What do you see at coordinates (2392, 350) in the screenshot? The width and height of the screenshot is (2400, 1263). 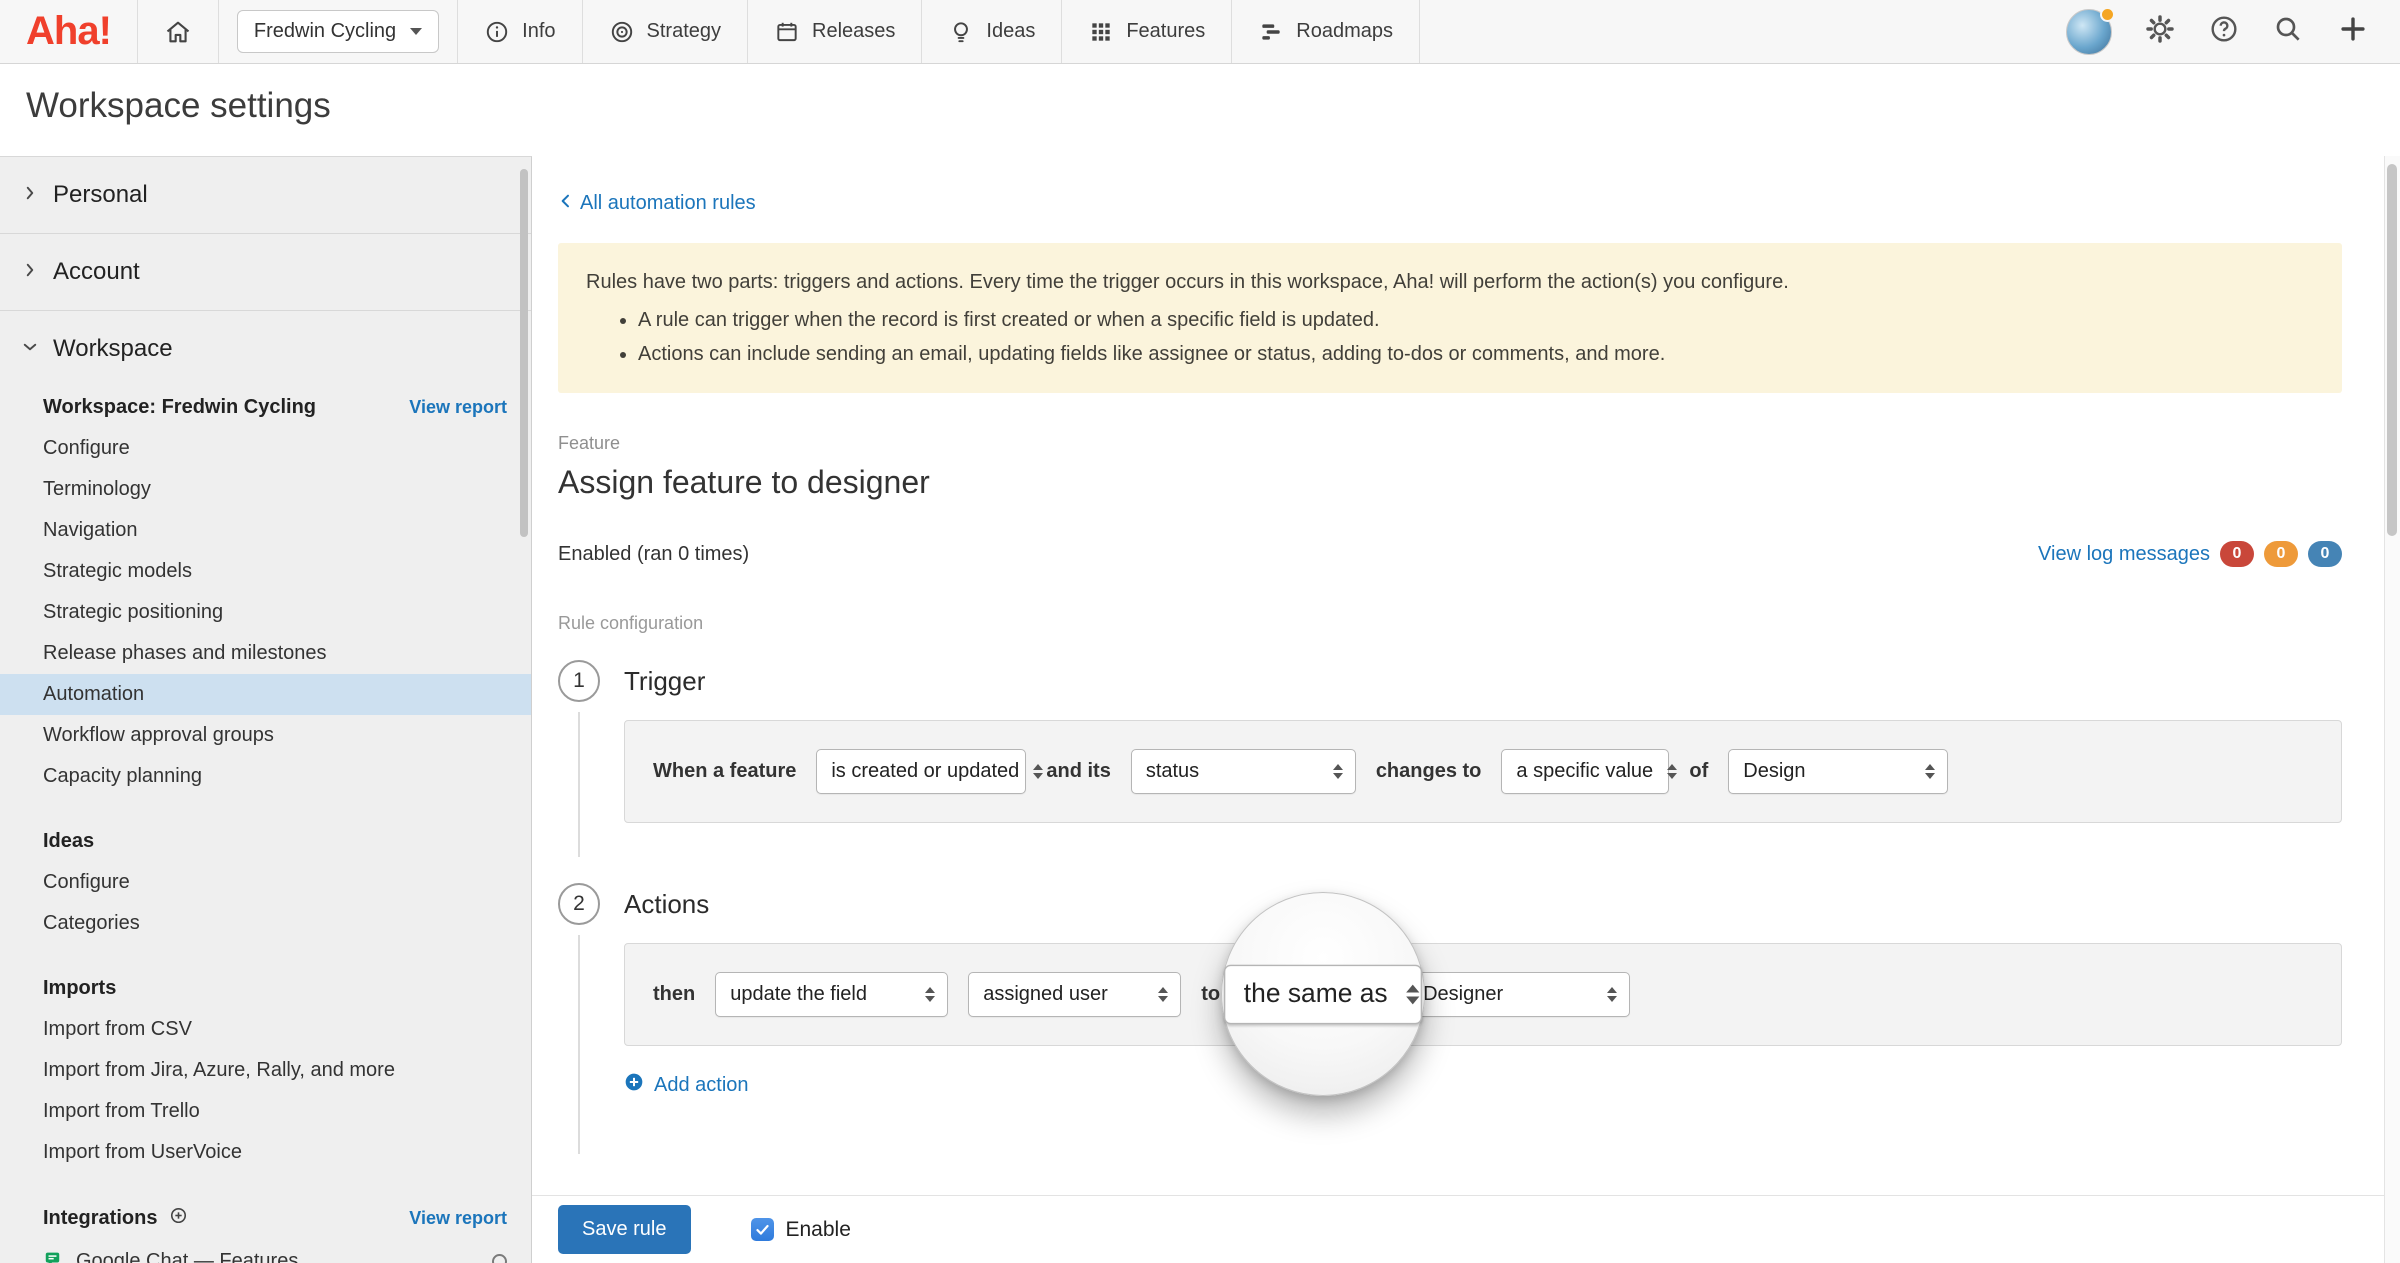 I see `page-scrollbar-thumb` at bounding box center [2392, 350].